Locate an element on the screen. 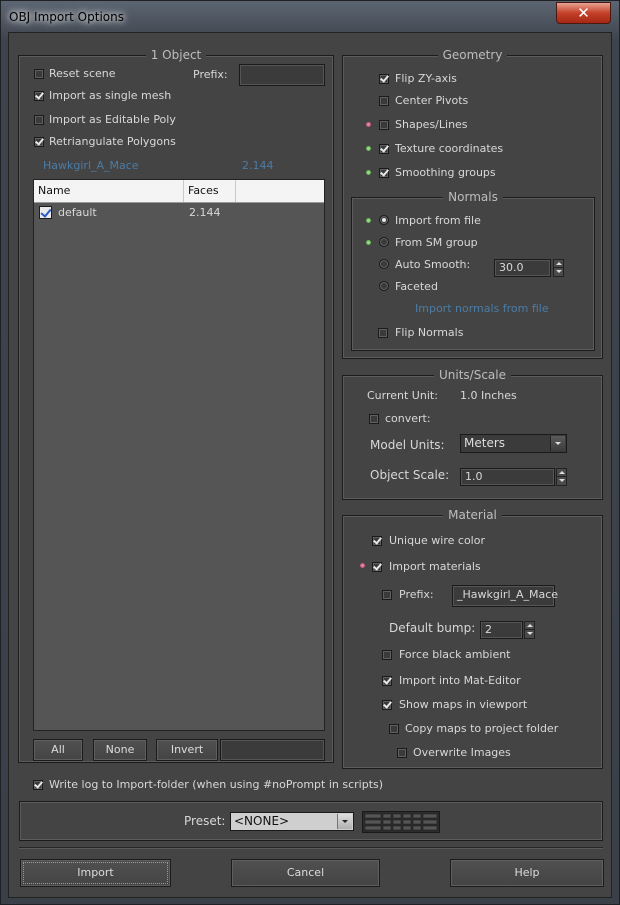 The width and height of the screenshot is (620, 905). copy-maps-label: Copy maps to project folder is located at coordinates (482, 728).